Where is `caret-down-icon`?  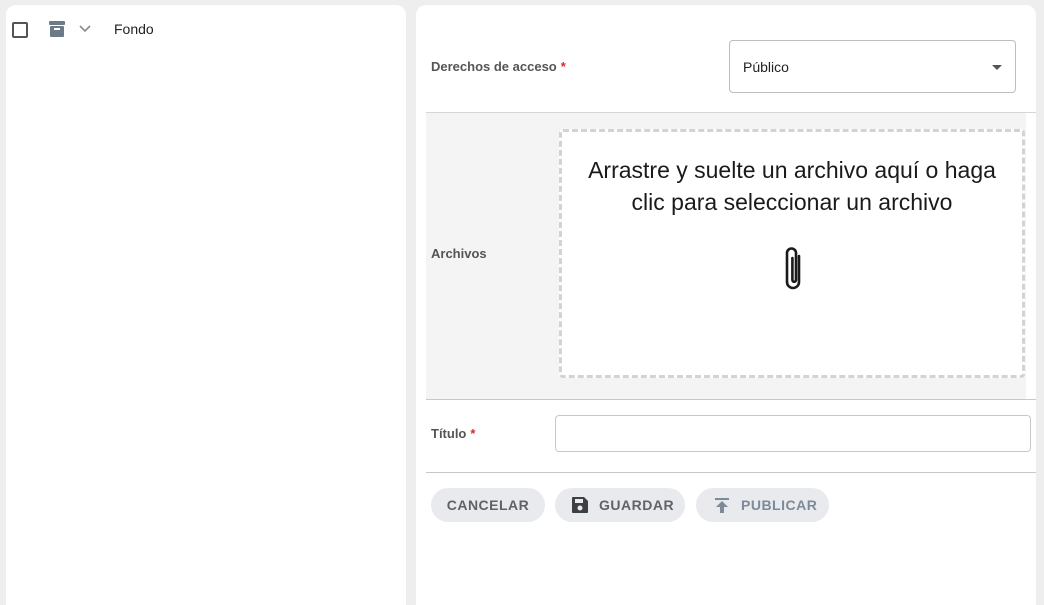 caret-down-icon is located at coordinates (997, 67).